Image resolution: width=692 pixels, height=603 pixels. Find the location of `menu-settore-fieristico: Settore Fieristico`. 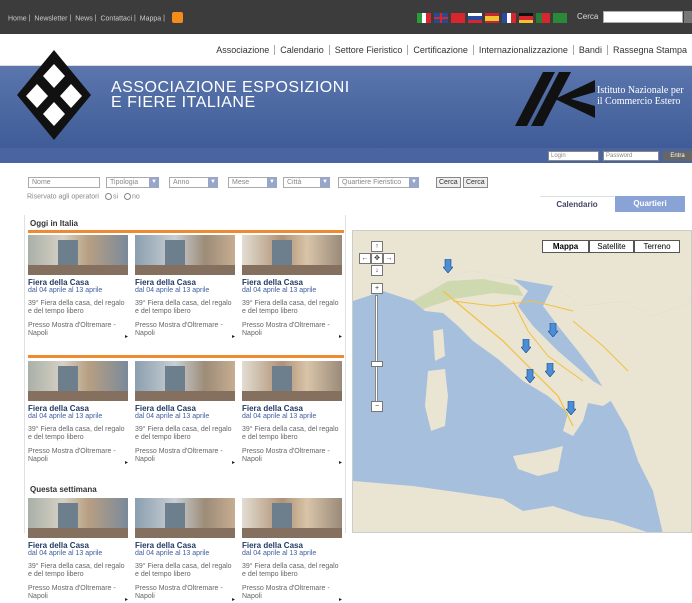

menu-settore-fieristico: Settore Fieristico is located at coordinates (368, 50).